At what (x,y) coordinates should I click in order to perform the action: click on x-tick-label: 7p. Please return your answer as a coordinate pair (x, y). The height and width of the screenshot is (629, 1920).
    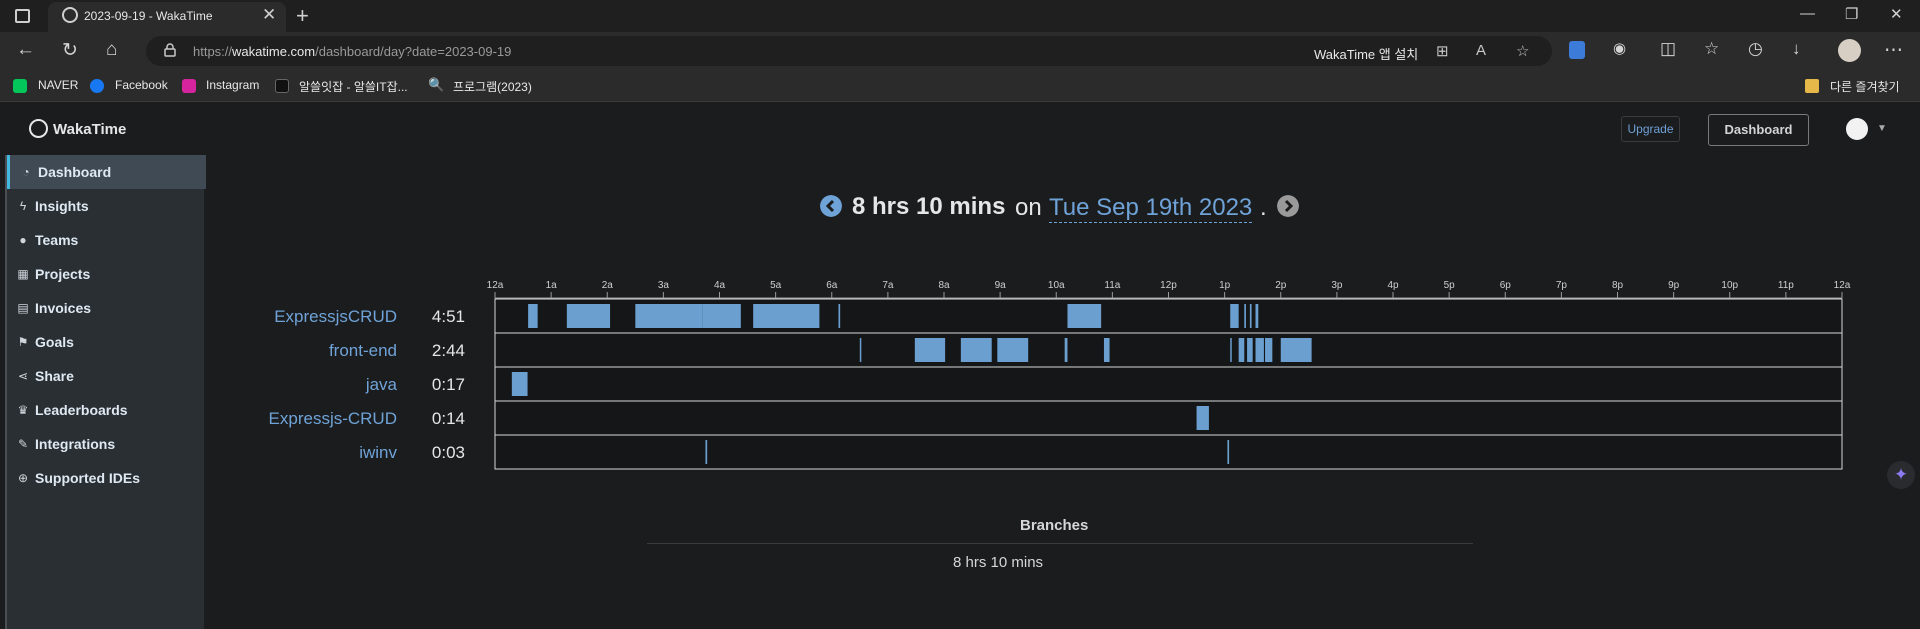
    Looking at the image, I should click on (1562, 285).